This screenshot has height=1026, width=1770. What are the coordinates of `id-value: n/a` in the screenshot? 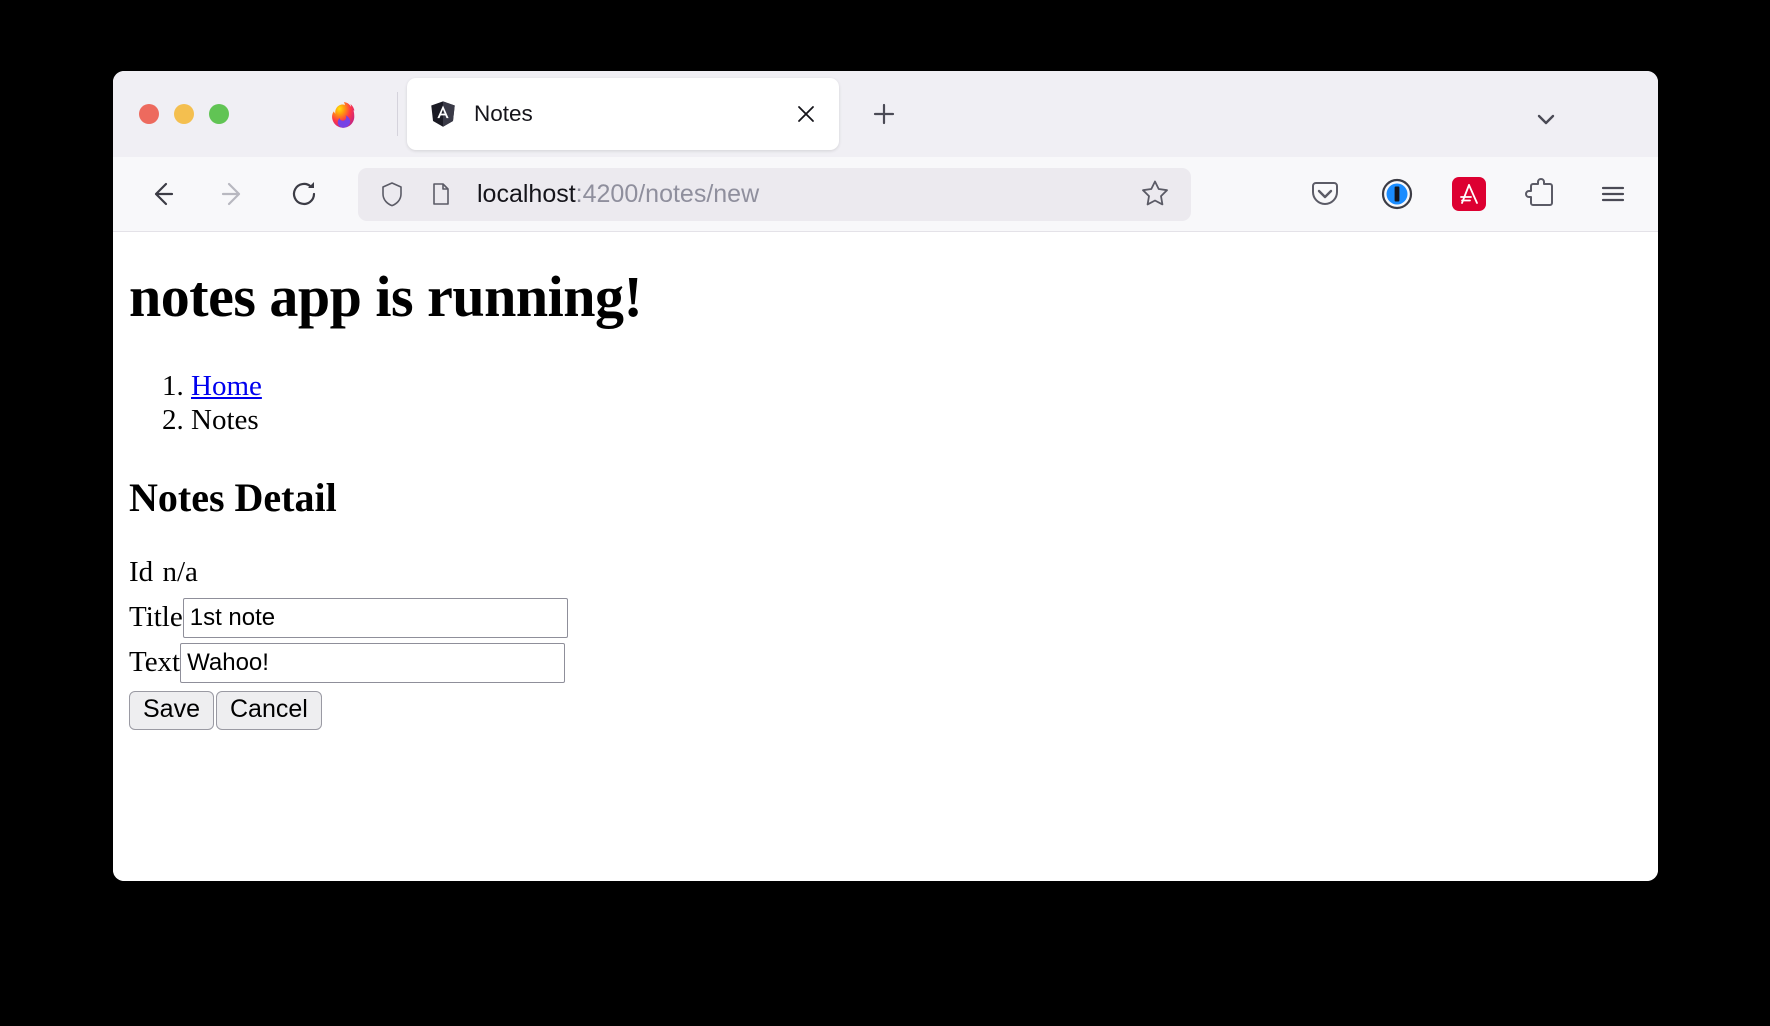 It's located at (180, 571).